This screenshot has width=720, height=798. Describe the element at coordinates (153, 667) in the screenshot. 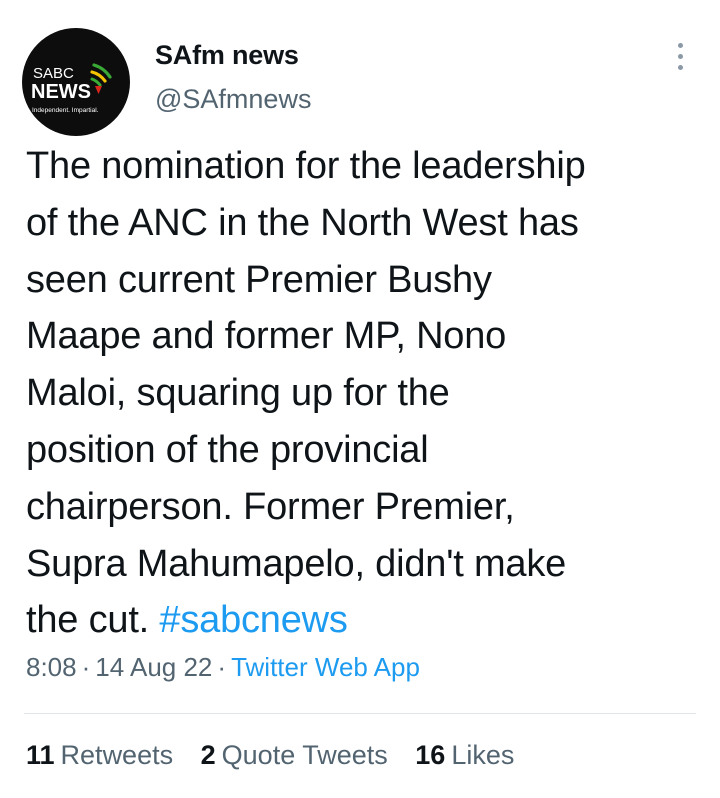

I see `tweet-date: 14 Aug 22` at that location.